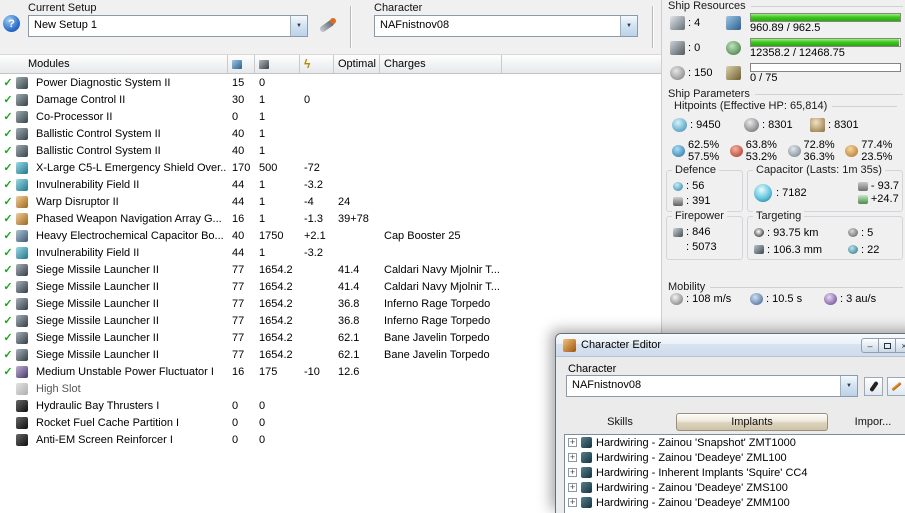 The height and width of the screenshot is (513, 905). Describe the element at coordinates (735, 457) in the screenshot. I see `implant-row: + Hardwiring - Zainou 'Deadeye' ZML100` at that location.